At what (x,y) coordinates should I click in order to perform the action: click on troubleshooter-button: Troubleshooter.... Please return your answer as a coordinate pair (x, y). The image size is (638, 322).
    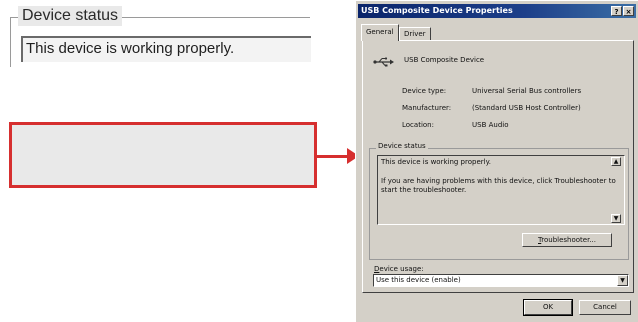
    Looking at the image, I should click on (567, 240).